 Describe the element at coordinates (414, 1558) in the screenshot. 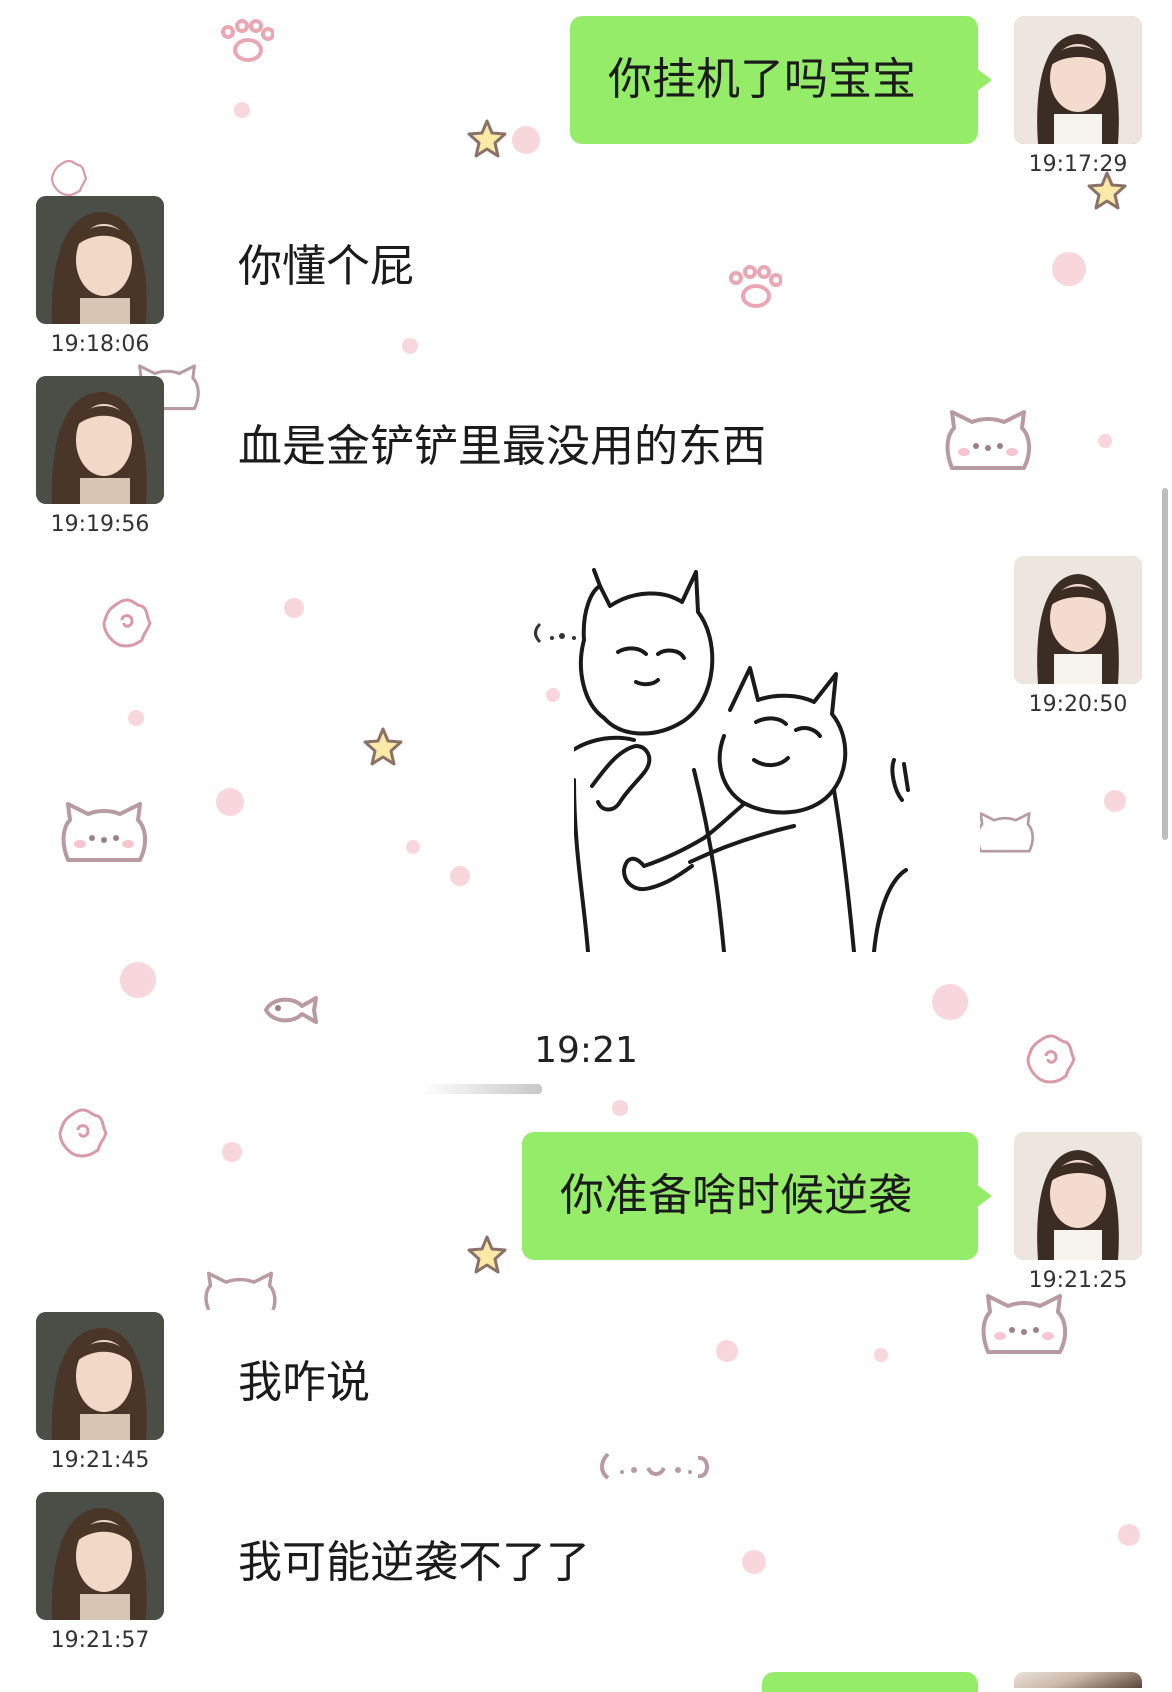

I see `message-text: 我可能逆袭不了了` at that location.